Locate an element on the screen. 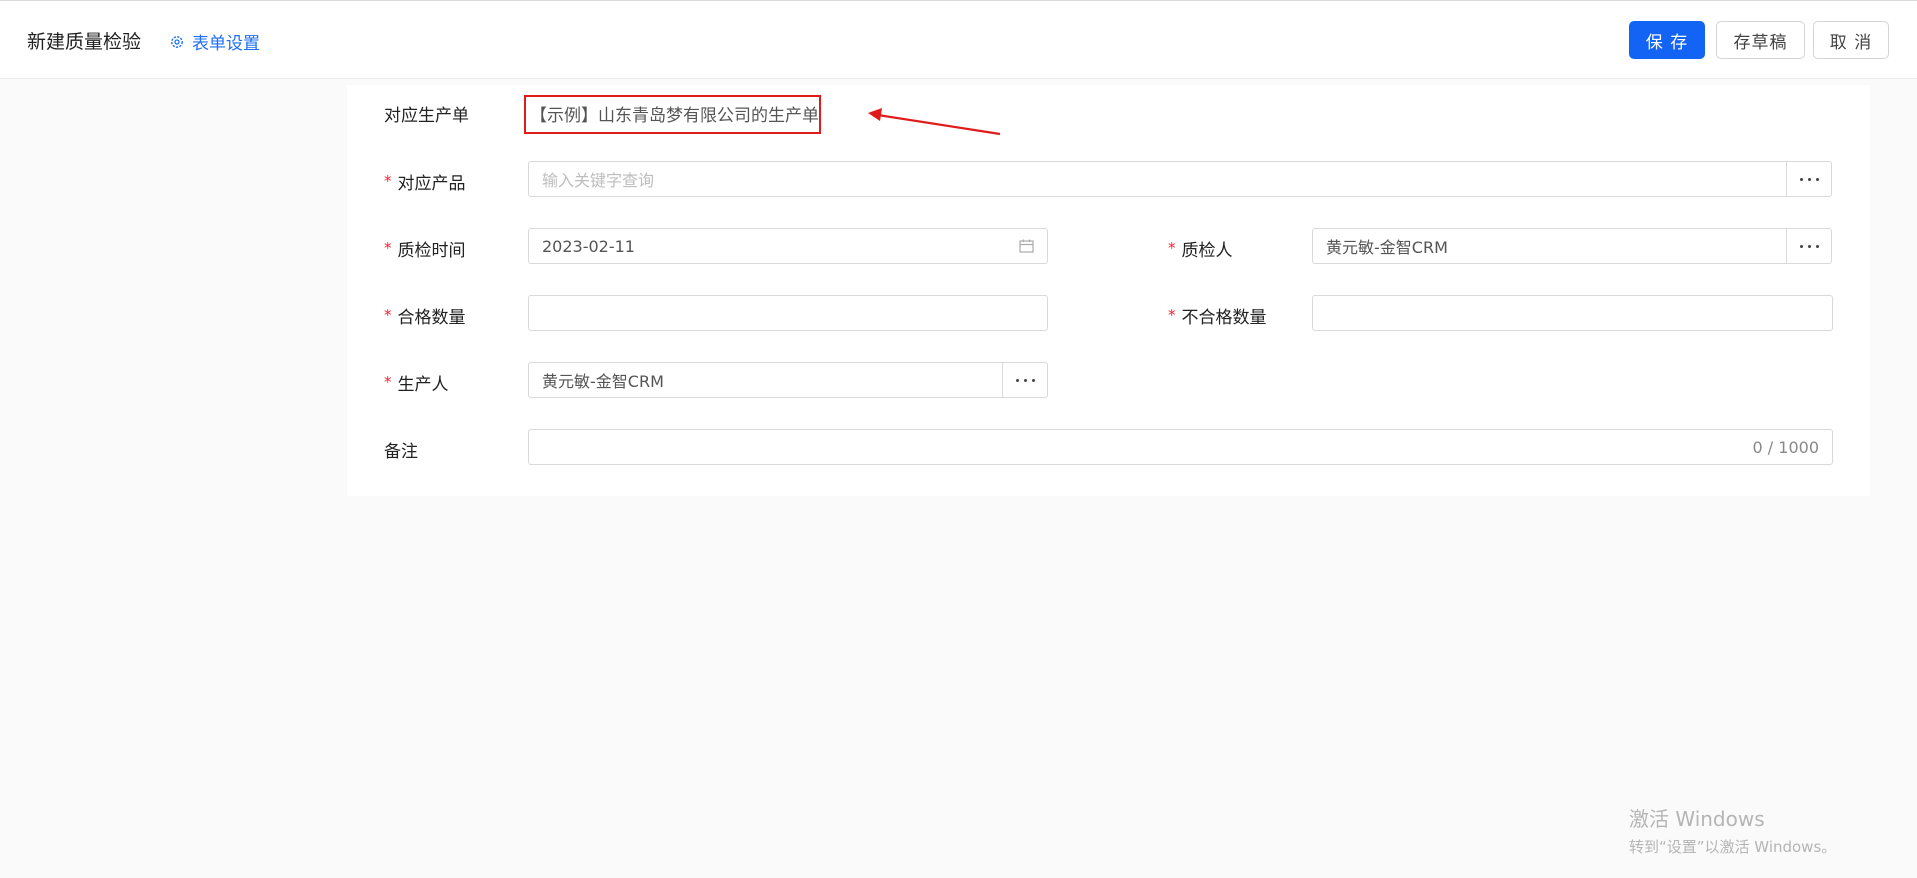 This screenshot has width=1917, height=878. product-select-button is located at coordinates (1809, 179).